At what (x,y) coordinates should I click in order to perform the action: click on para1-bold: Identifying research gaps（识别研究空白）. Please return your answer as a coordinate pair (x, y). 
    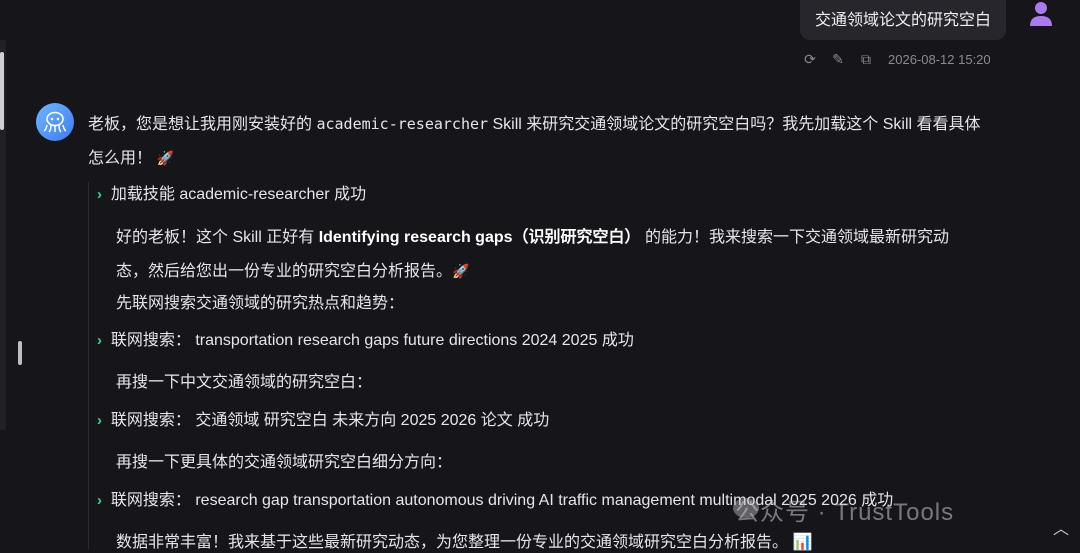
    Looking at the image, I should click on (479, 237).